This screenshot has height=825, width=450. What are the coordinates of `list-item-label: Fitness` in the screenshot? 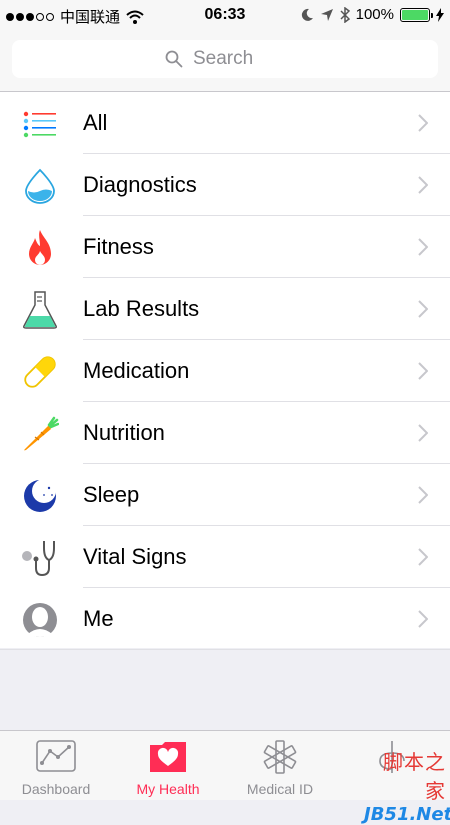 It's located at (118, 246).